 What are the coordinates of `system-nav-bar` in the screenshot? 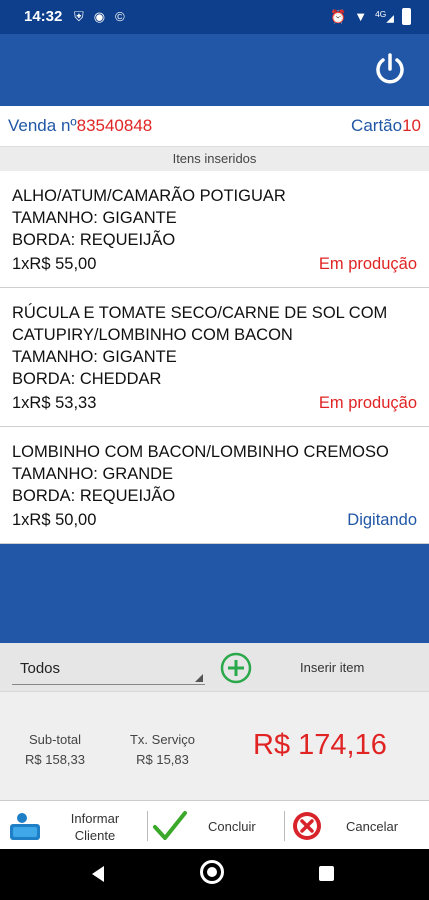 It's located at (214, 874).